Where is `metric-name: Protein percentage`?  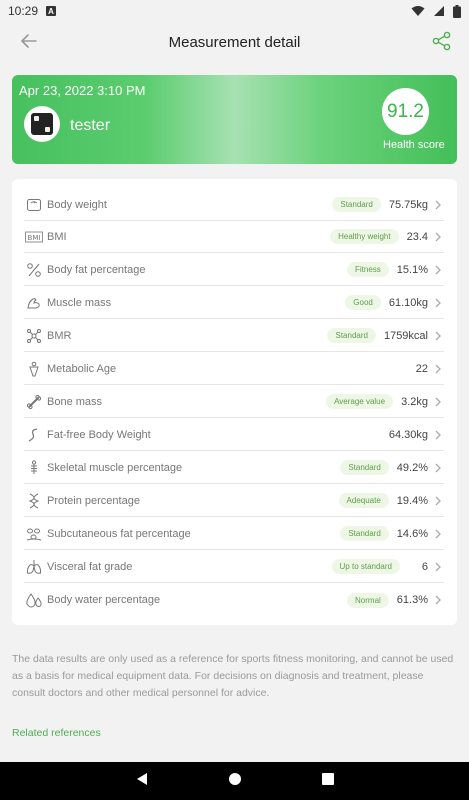
metric-name: Protein percentage is located at coordinates (93, 500).